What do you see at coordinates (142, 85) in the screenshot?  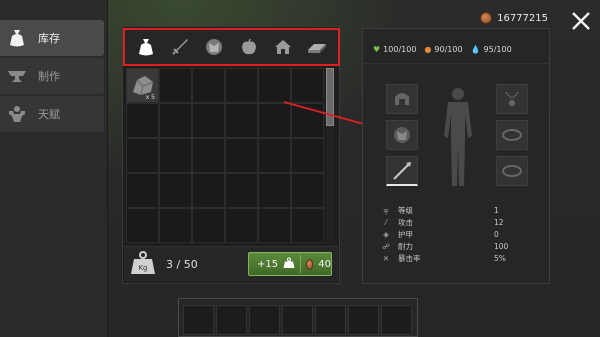 I see `inventory-slot-filled: x 5` at bounding box center [142, 85].